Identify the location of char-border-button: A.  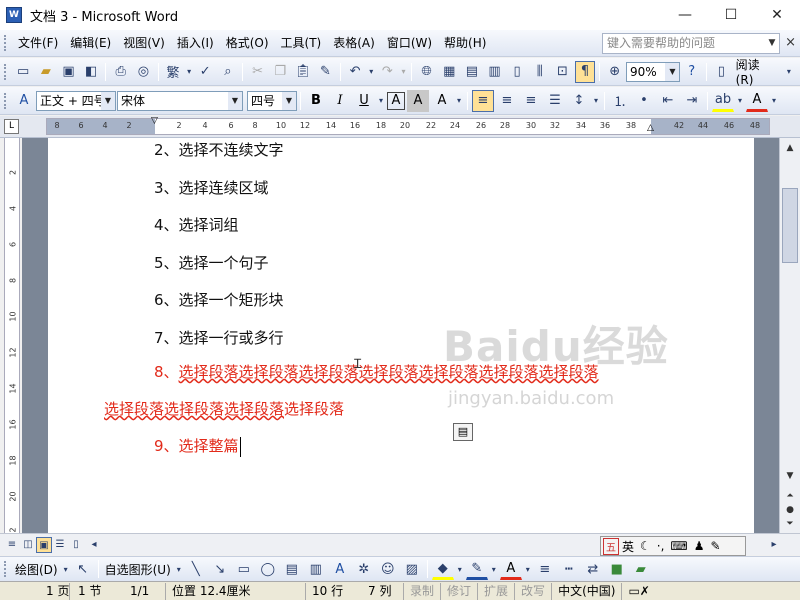
(396, 100).